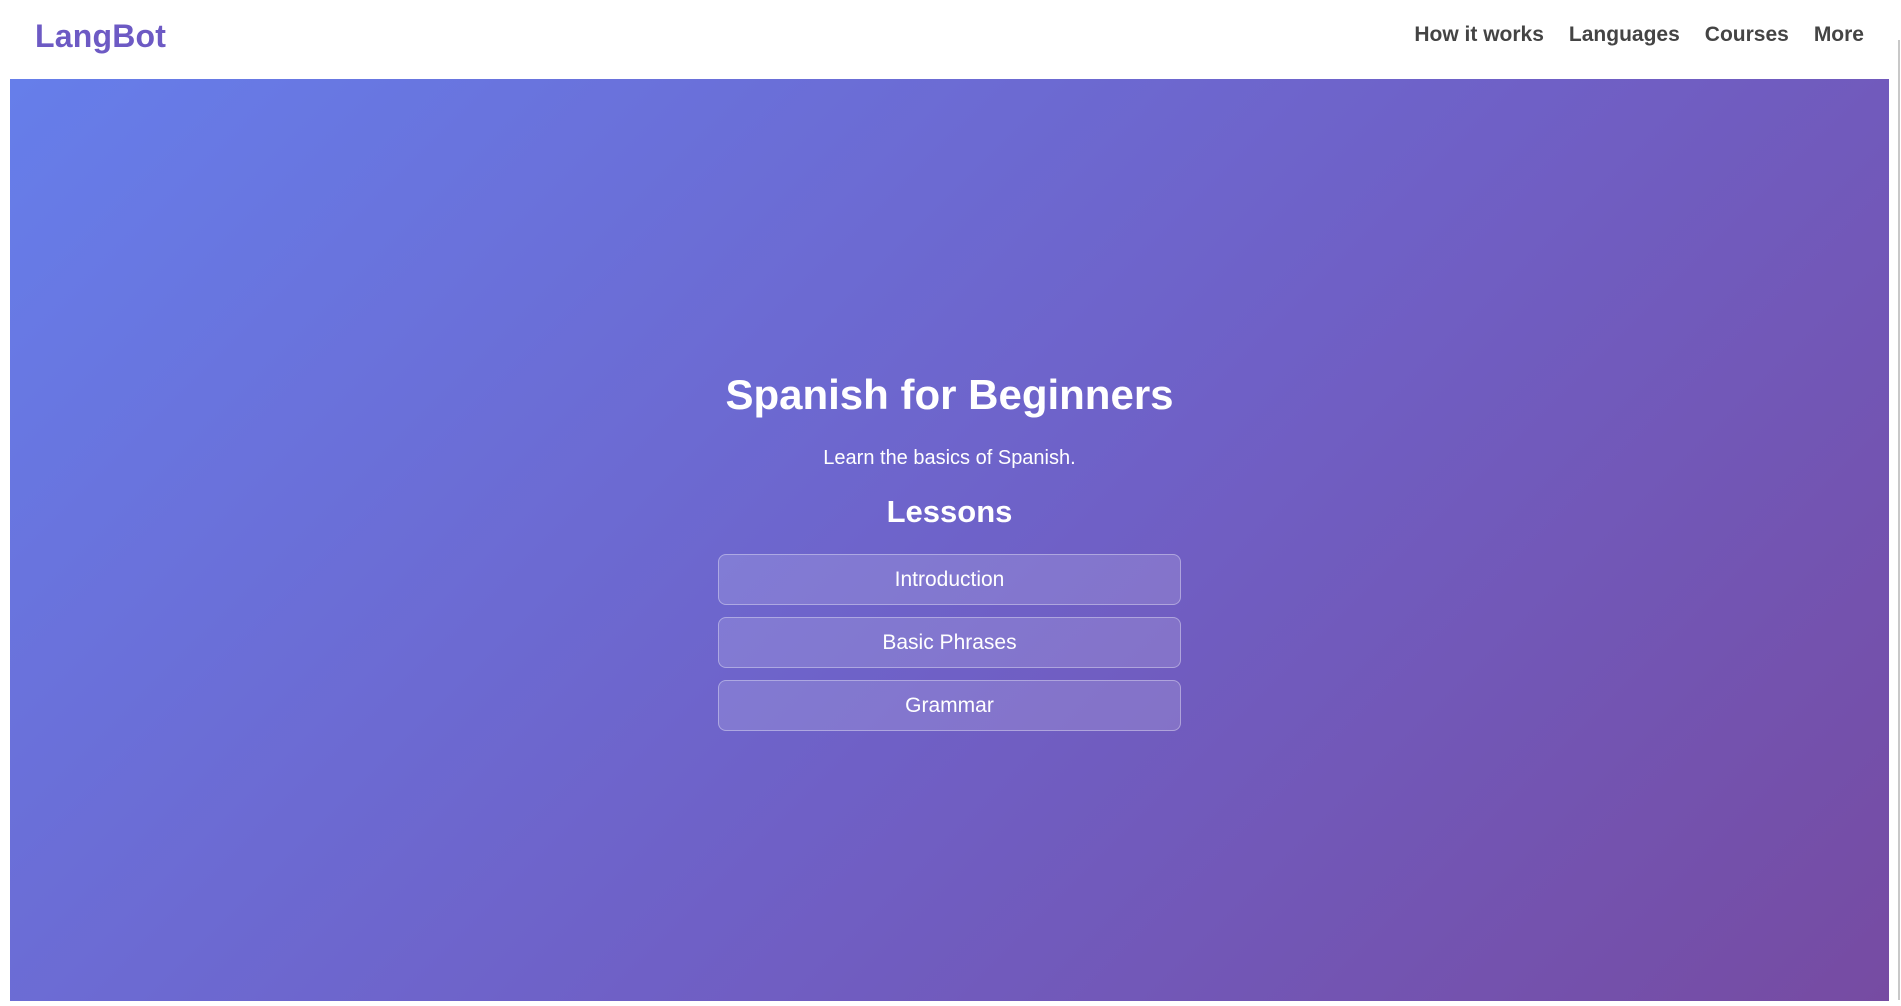 This screenshot has height=1006, width=1901. I want to click on lesson-button-basic-phrases: Basic Phrases, so click(949, 642).